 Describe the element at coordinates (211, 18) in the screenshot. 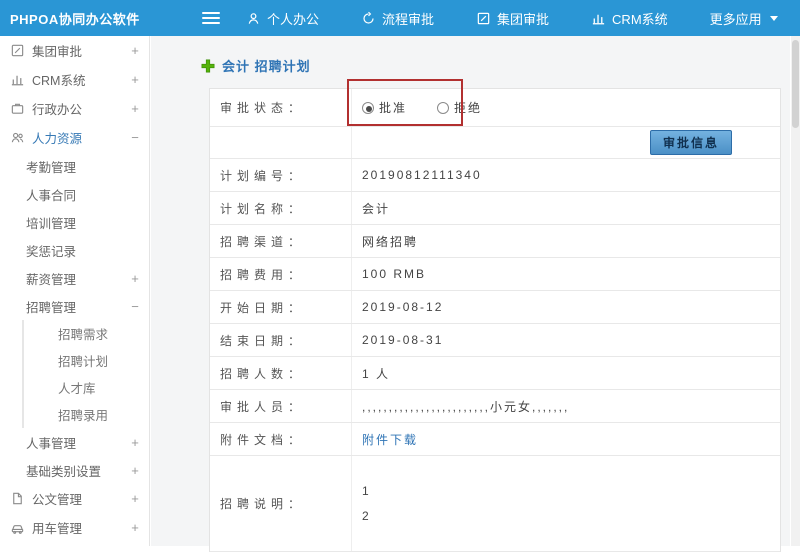

I see `menu-icon` at that location.